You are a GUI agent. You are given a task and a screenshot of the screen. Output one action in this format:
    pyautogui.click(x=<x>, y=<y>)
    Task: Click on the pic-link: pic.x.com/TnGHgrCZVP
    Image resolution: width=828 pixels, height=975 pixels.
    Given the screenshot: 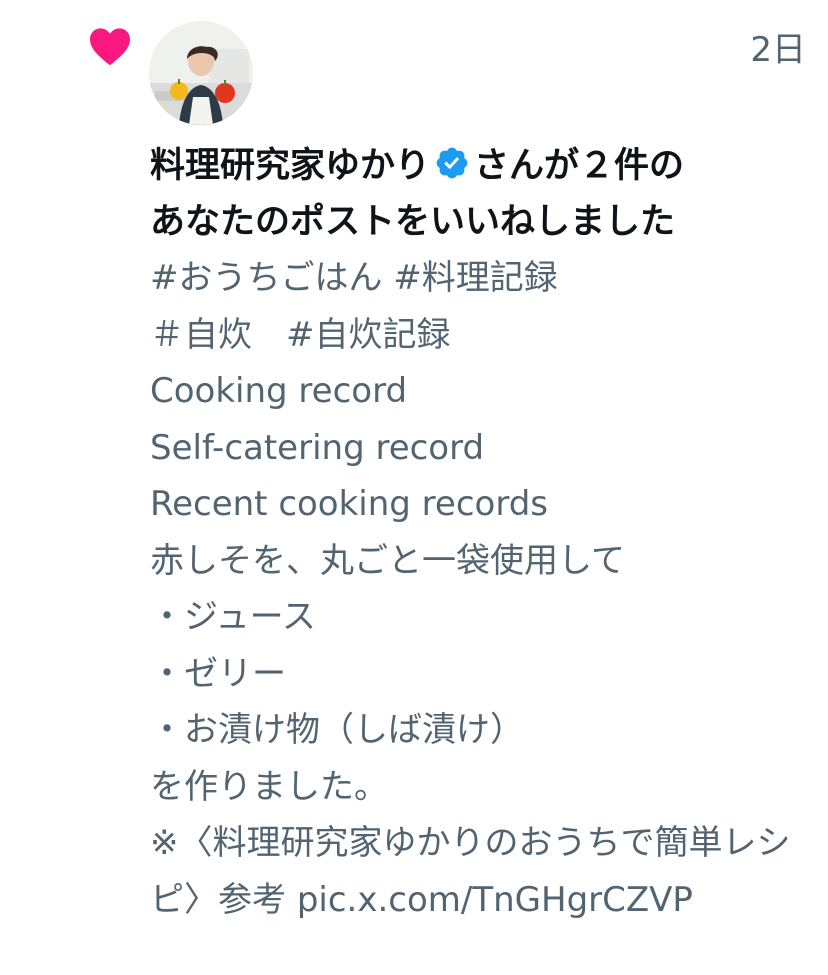 What is the action you would take?
    pyautogui.click(x=495, y=900)
    